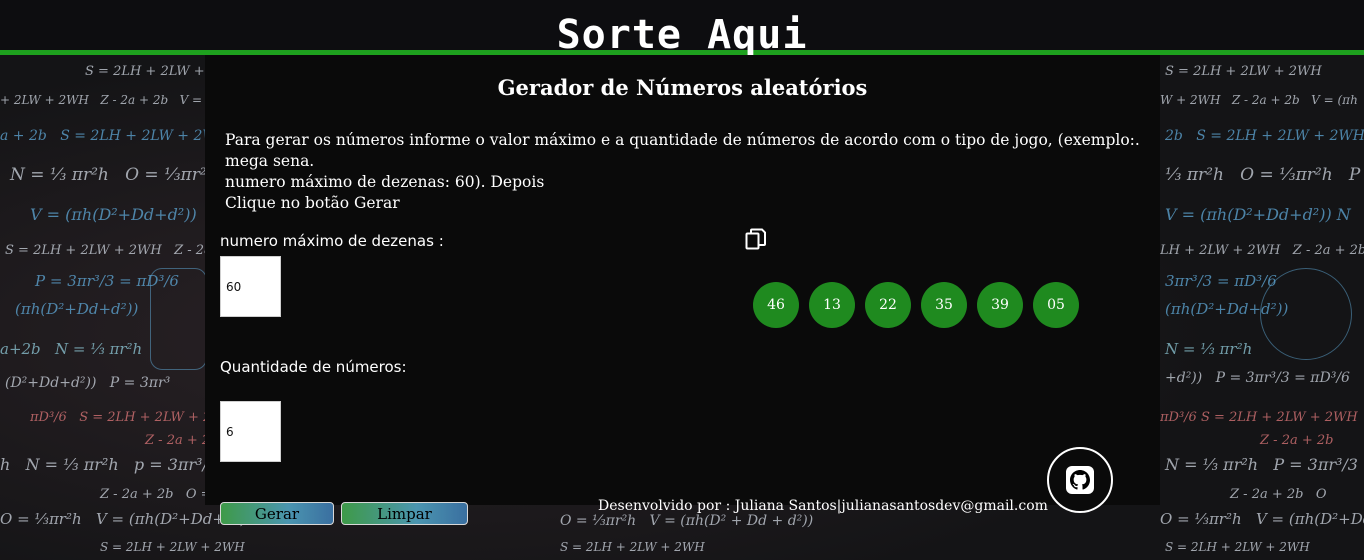 The image size is (1364, 560). Describe the element at coordinates (250, 286) in the screenshot. I see `max-number-input` at that location.